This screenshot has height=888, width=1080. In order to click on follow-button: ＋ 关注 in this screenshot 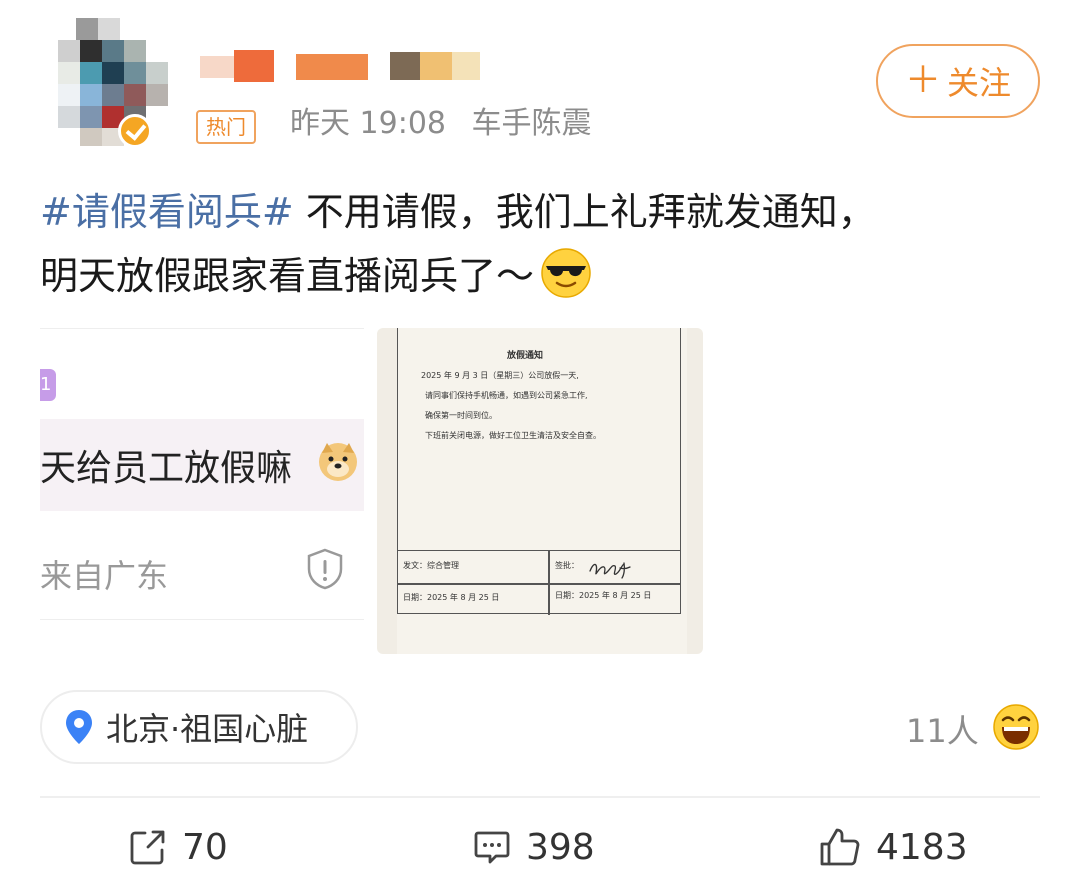, I will do `click(958, 81)`.